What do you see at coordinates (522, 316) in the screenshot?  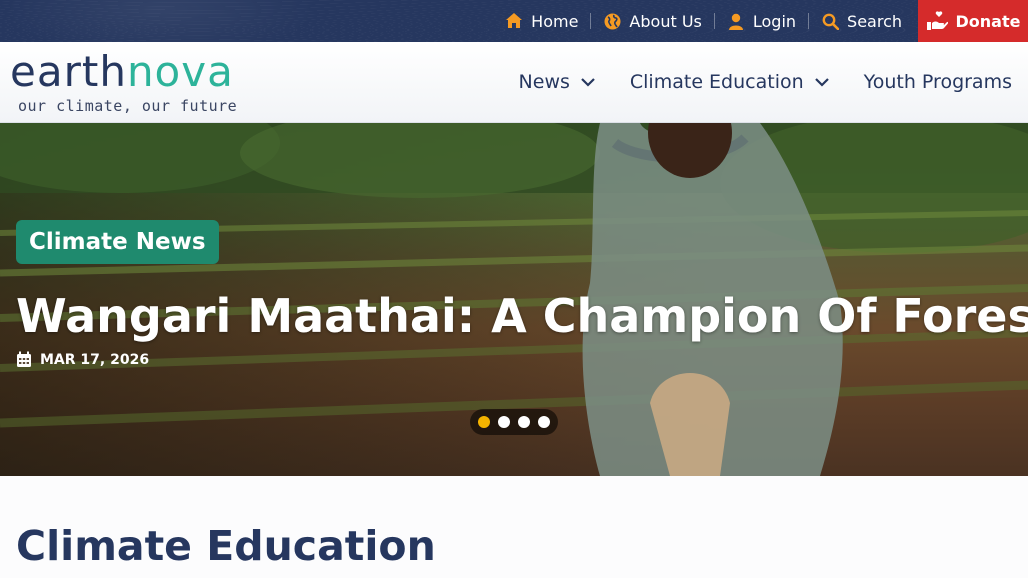 I see `hero-title: Wangari Maathai: A Champion Of Forests` at bounding box center [522, 316].